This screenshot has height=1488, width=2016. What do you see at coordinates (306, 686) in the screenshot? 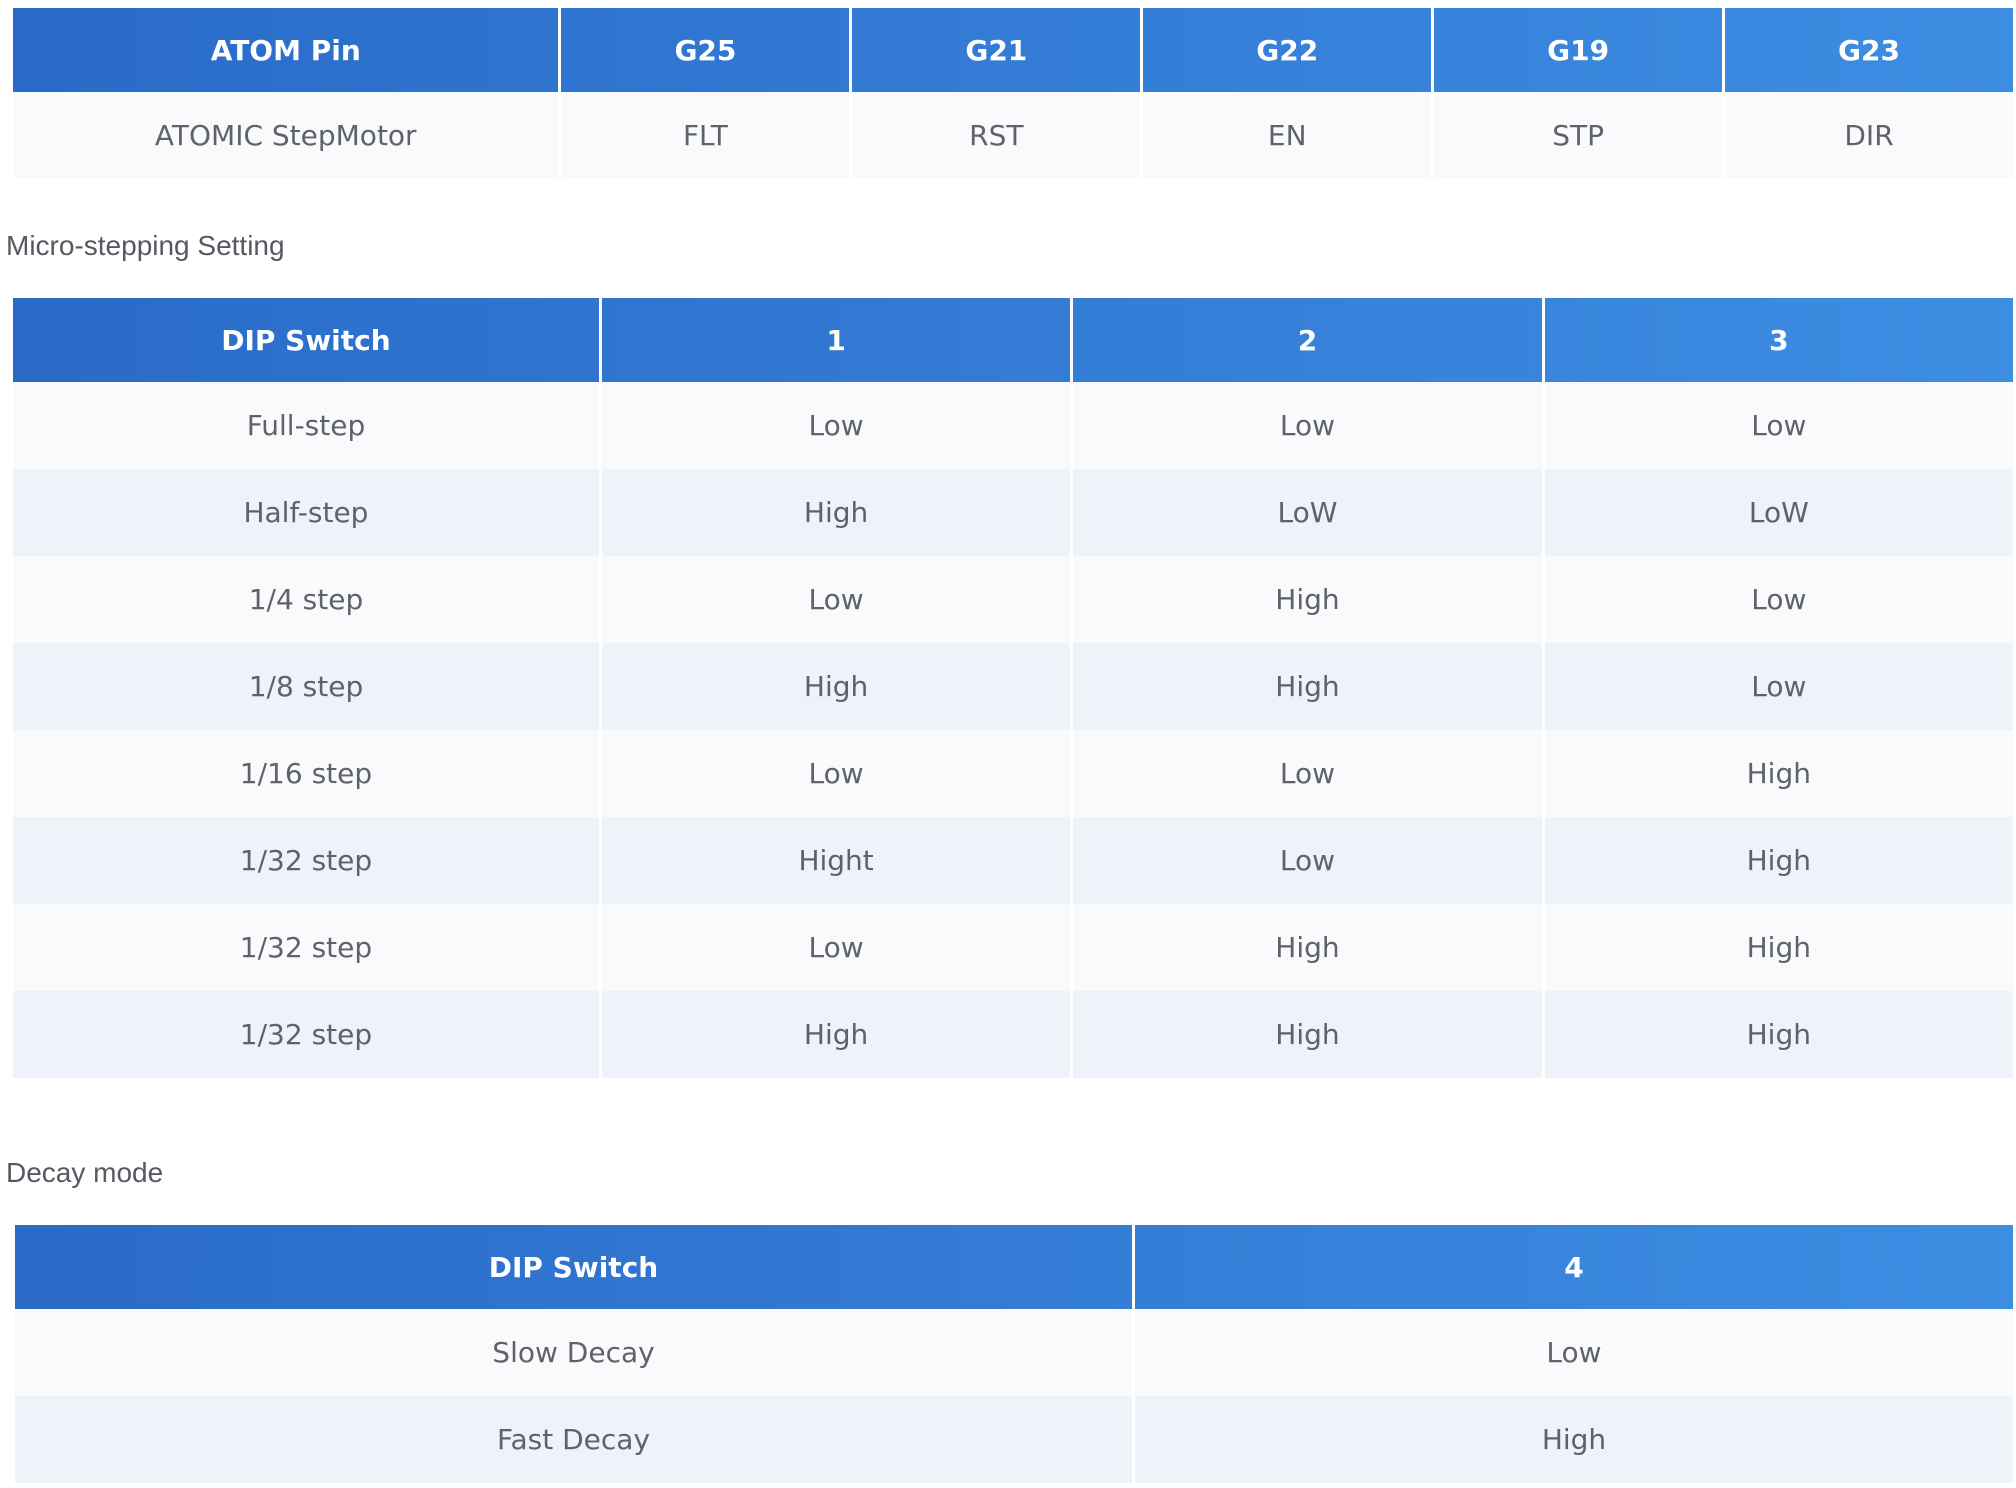
I see `table-cell: 1/8 step` at bounding box center [306, 686].